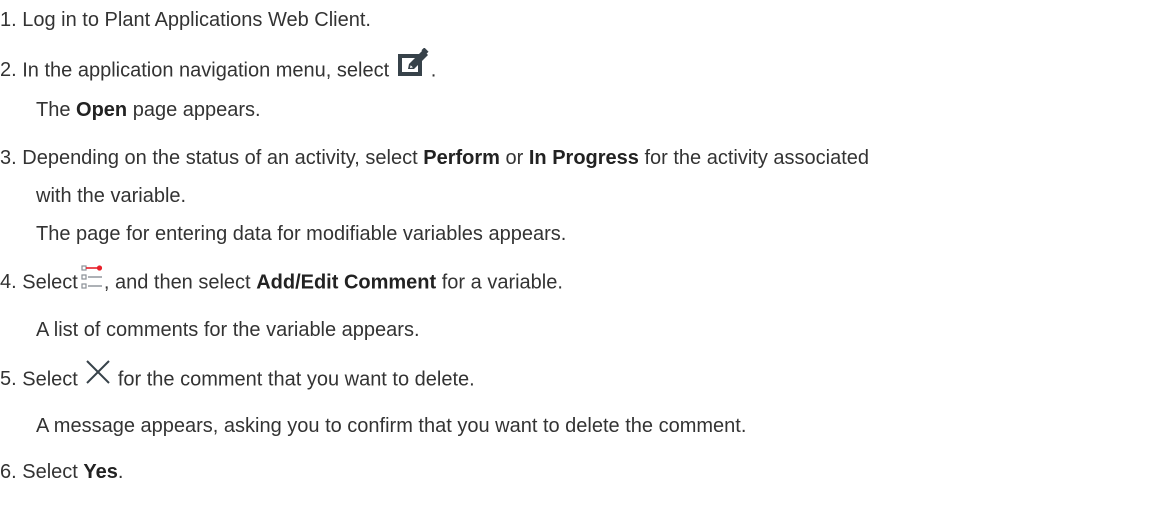 The image size is (1164, 526). Describe the element at coordinates (53, 110) in the screenshot. I see `step-2-result-prefix: The` at that location.